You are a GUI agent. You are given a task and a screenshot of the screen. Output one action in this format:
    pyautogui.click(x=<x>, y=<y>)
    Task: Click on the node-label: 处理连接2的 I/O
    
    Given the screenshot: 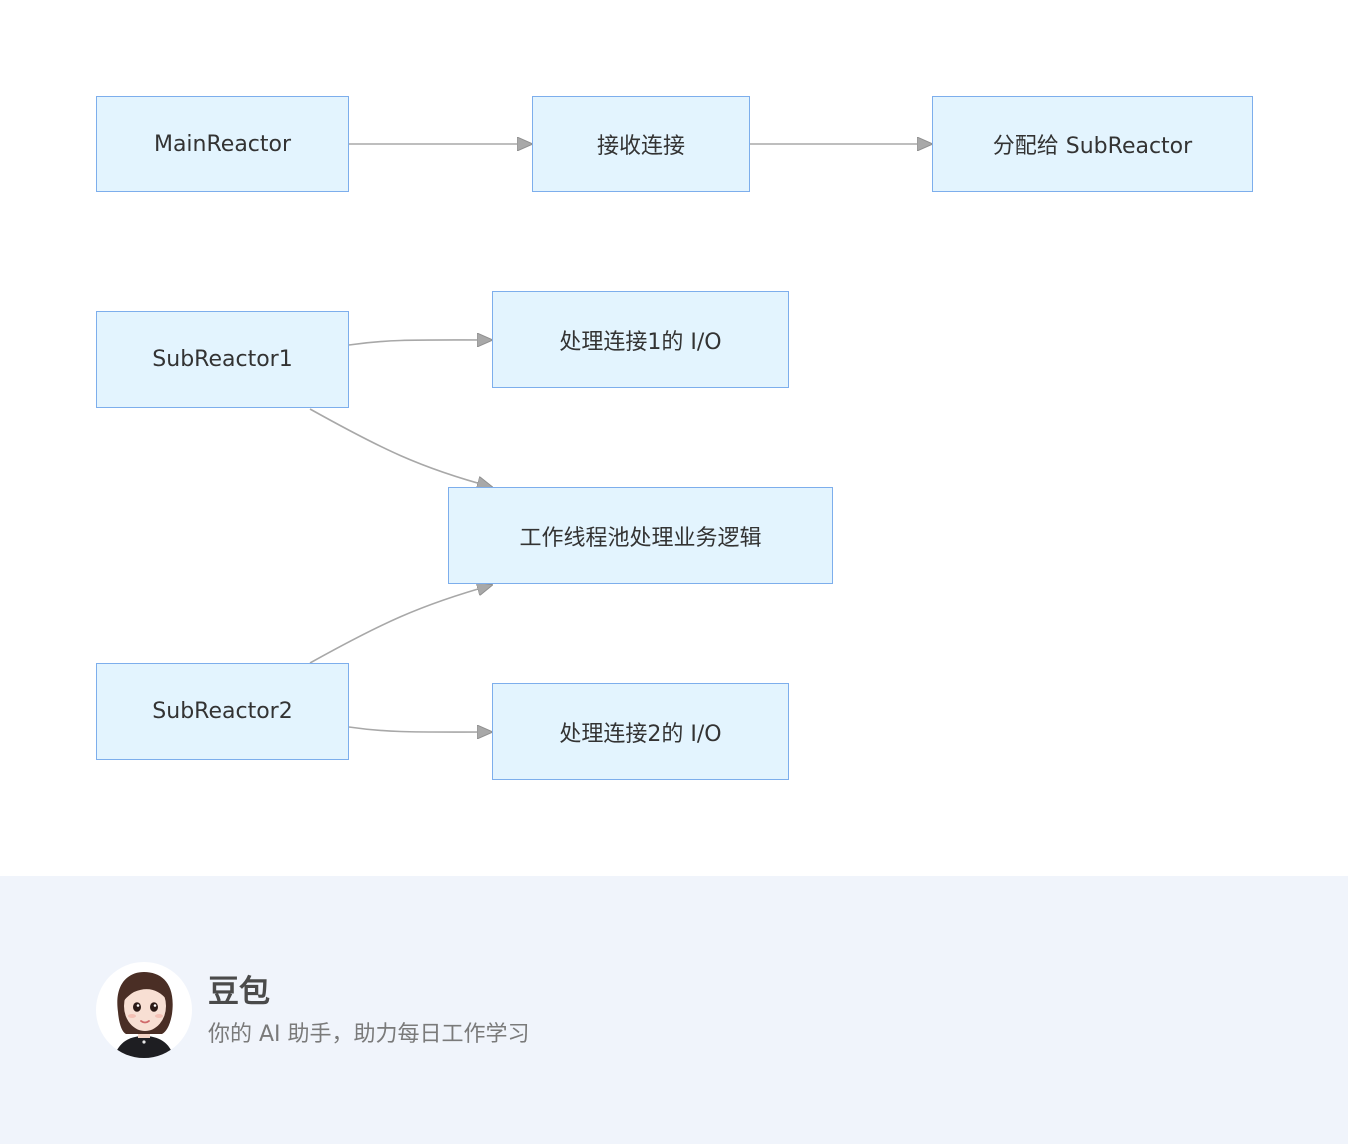 What is the action you would take?
    pyautogui.click(x=640, y=734)
    